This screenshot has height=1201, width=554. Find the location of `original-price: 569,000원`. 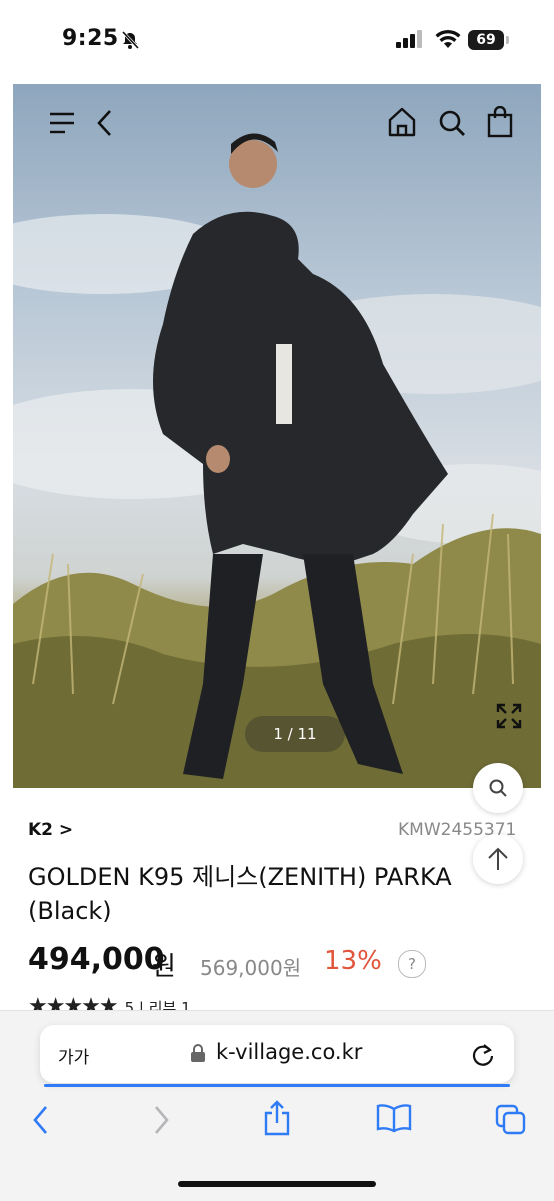

original-price: 569,000원 is located at coordinates (251, 968).